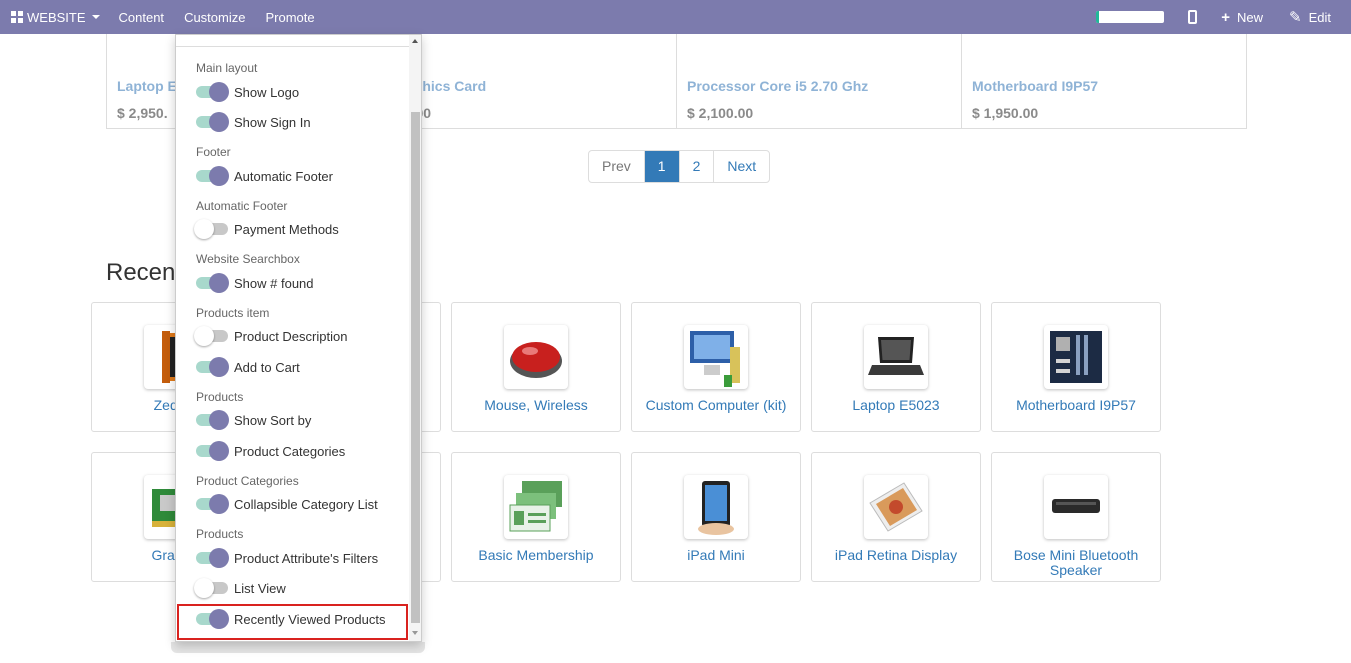 The width and height of the screenshot is (1351, 663). I want to click on edit-label: Edit, so click(1319, 17).